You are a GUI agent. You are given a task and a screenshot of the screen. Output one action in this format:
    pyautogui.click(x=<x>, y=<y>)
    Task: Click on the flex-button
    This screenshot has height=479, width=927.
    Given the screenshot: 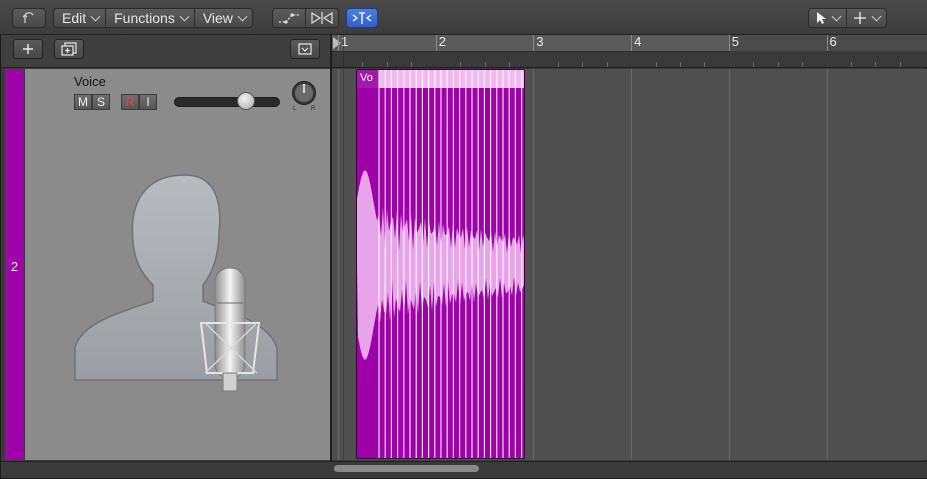 What is the action you would take?
    pyautogui.click(x=322, y=18)
    